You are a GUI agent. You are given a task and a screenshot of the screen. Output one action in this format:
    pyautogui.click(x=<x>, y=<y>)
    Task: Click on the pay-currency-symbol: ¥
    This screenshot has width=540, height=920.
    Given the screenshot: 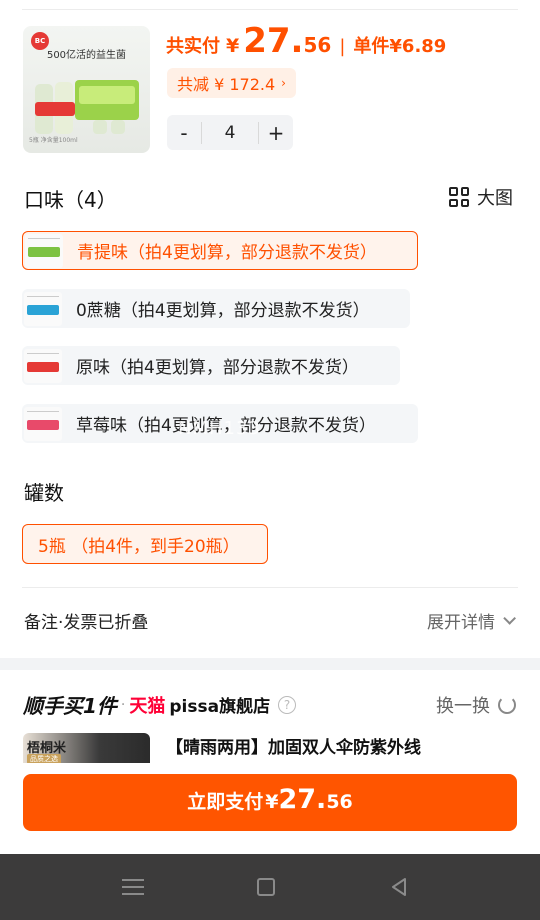 What is the action you would take?
    pyautogui.click(x=272, y=802)
    